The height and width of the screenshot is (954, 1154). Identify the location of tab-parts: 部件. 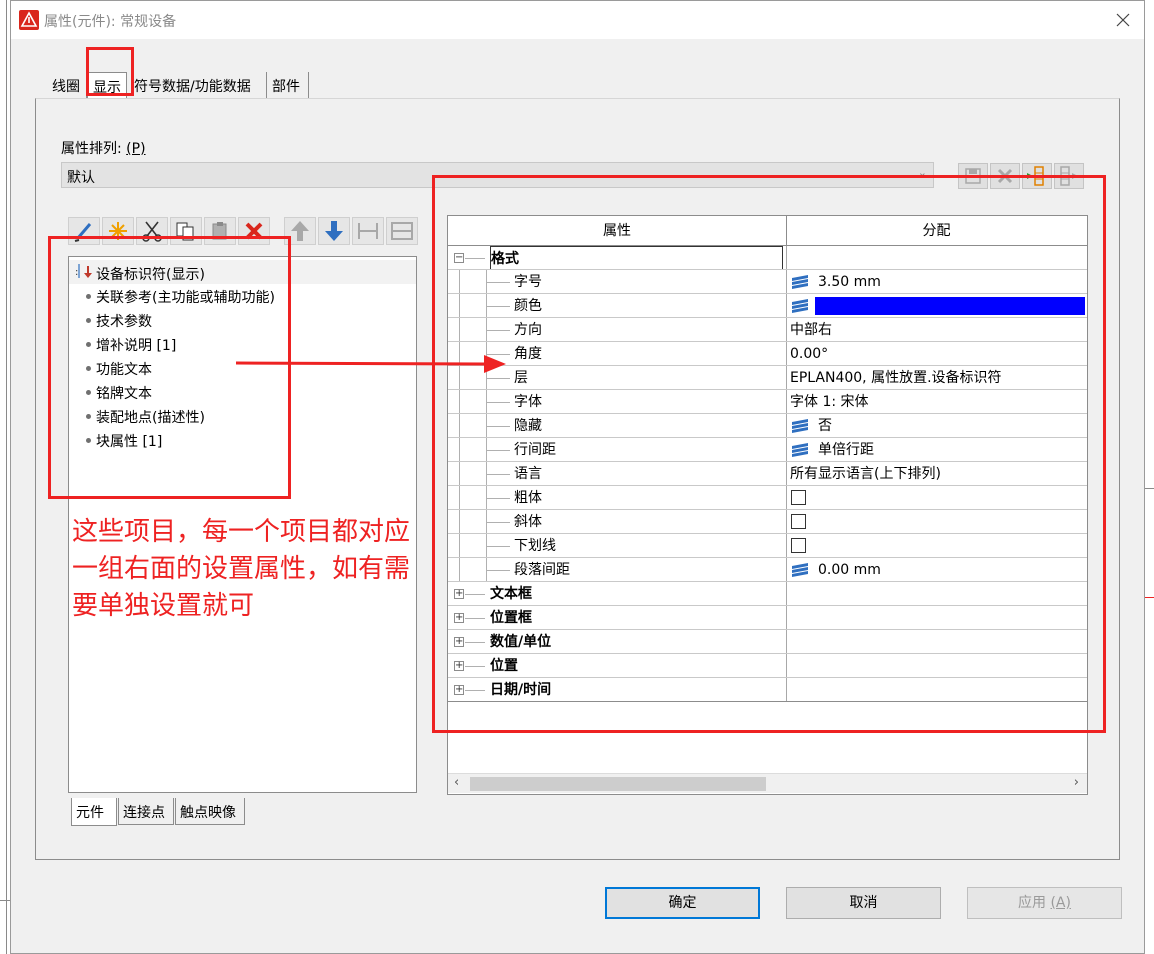
(288, 85).